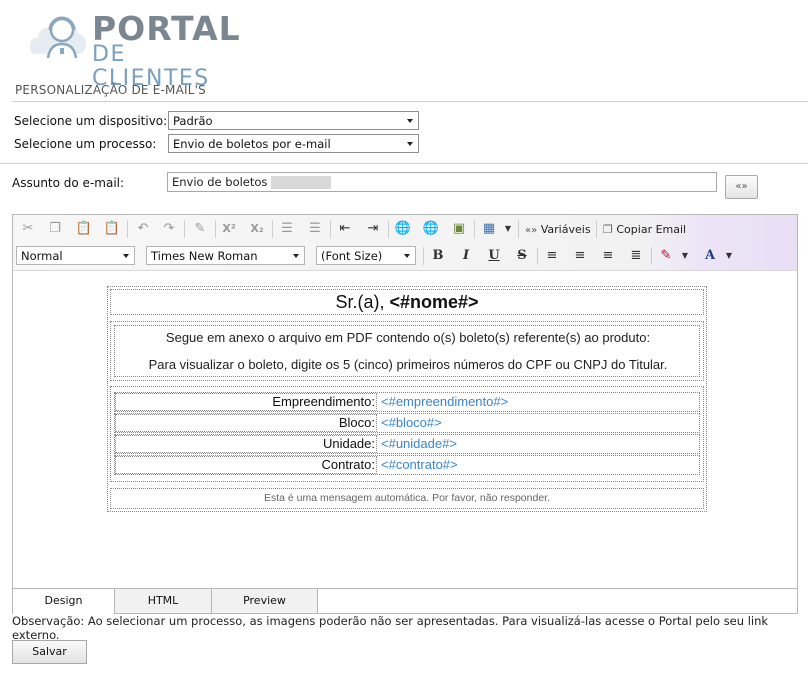 The height and width of the screenshot is (674, 808). Describe the element at coordinates (419, 464) in the screenshot. I see `row-value: <#contrato#>` at that location.